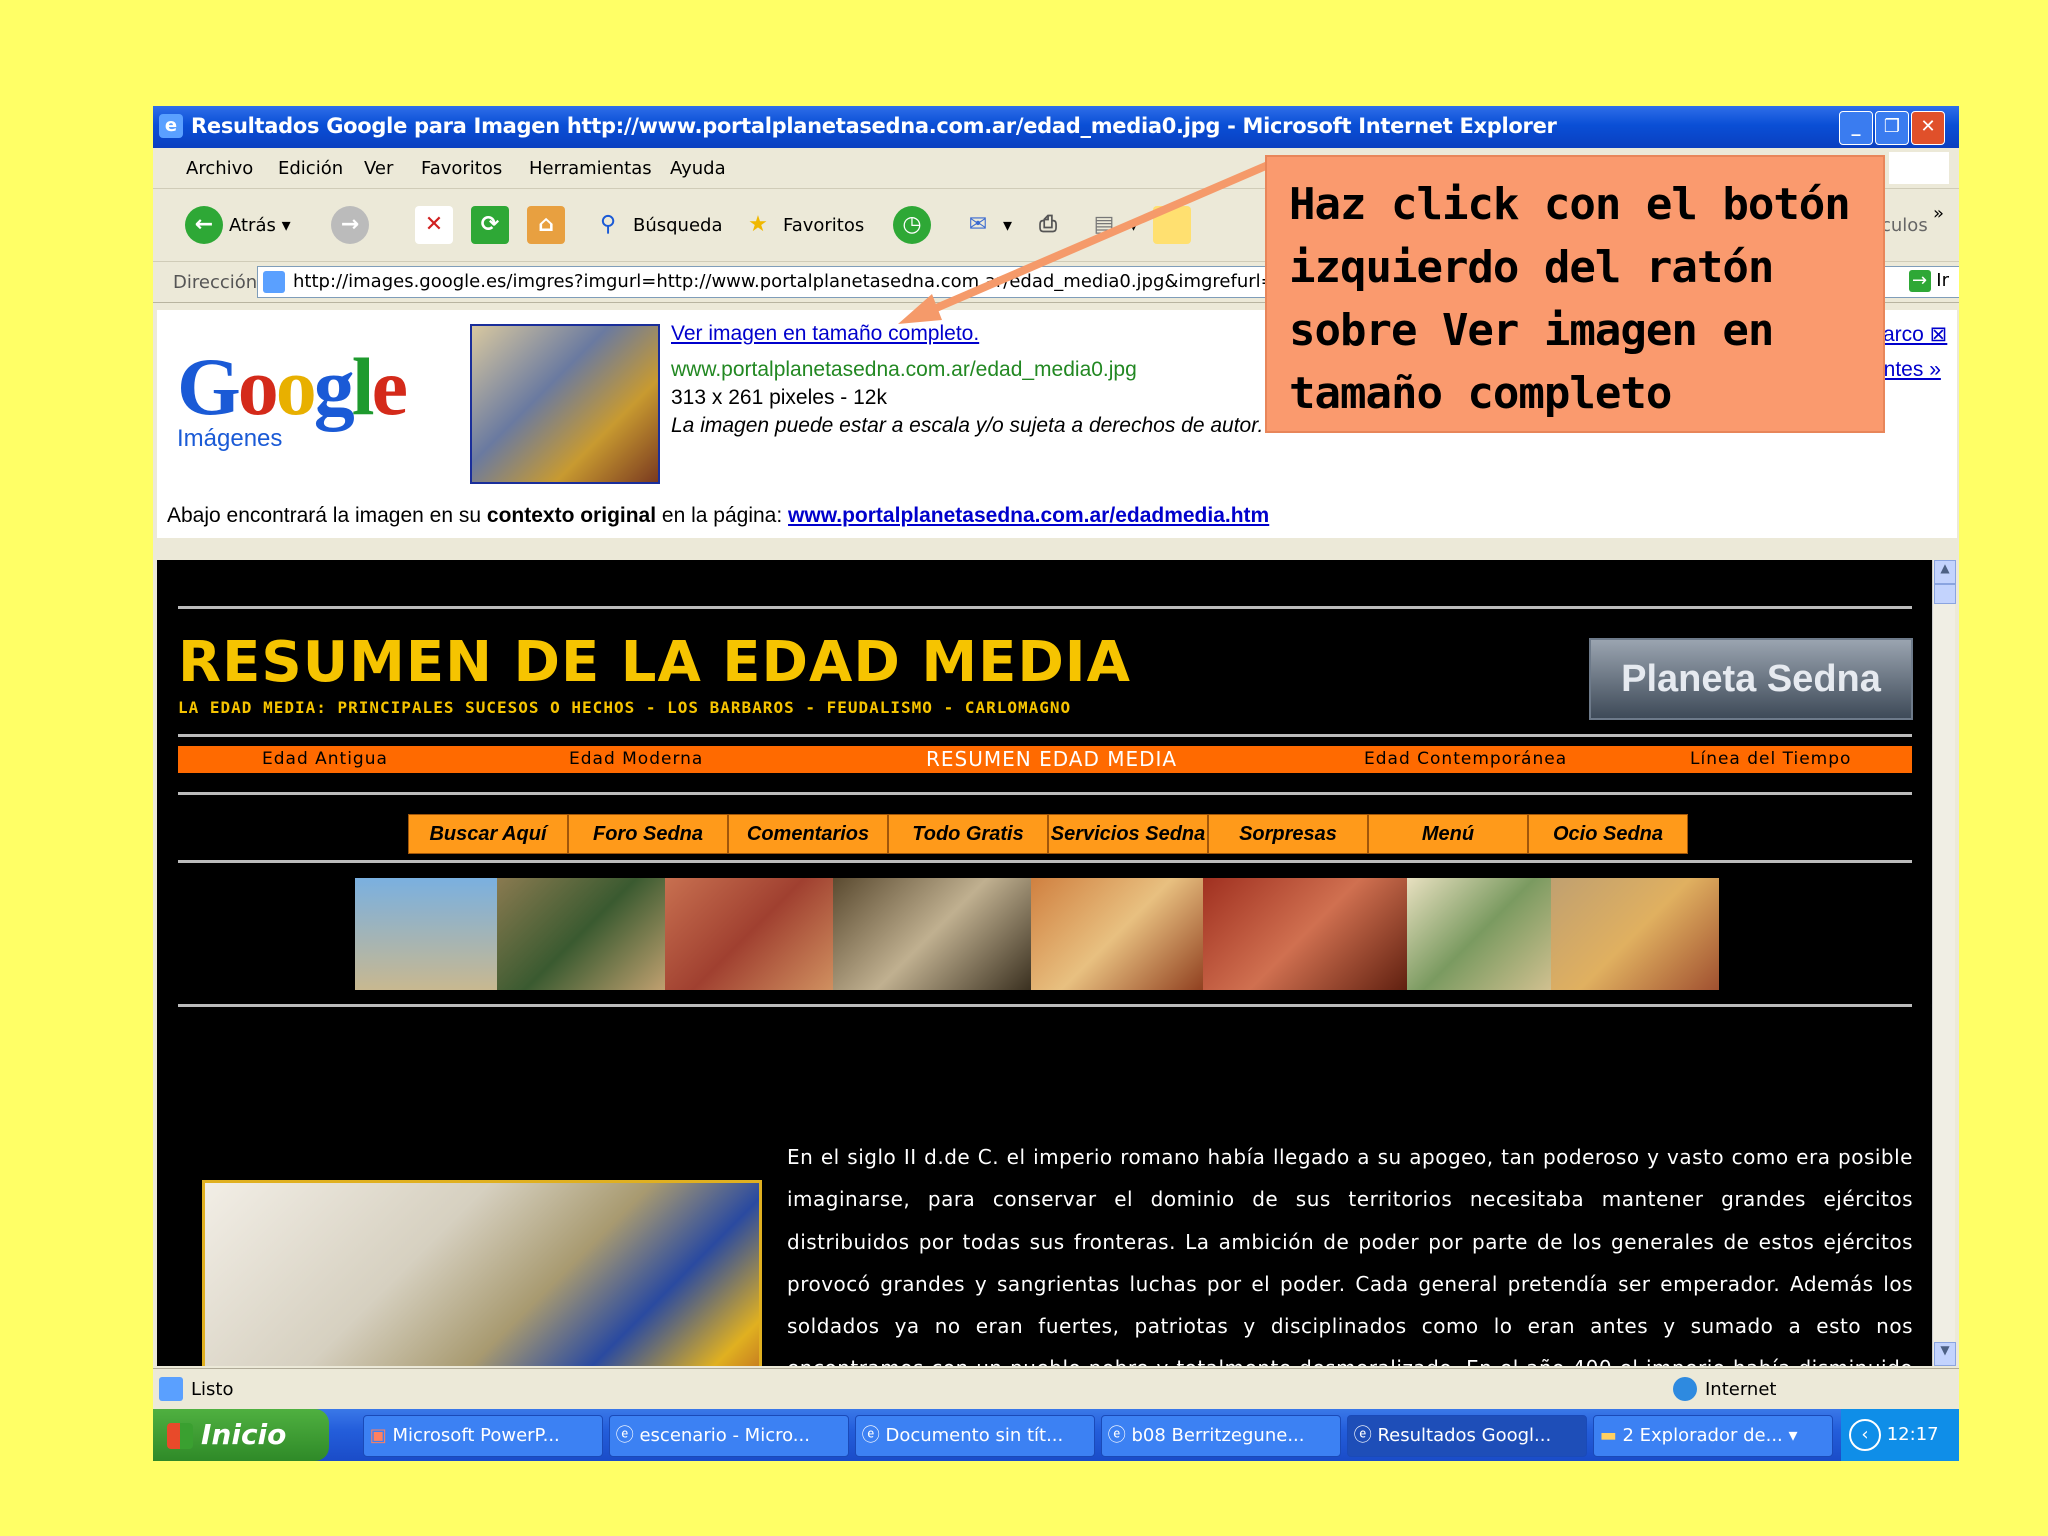 Image resolution: width=2048 pixels, height=1536 pixels. I want to click on arrow-line, so click(1094, 240).